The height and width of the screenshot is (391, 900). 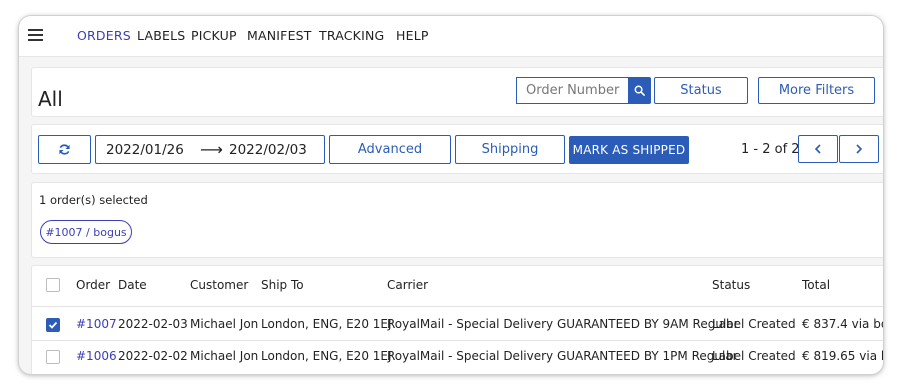 I want to click on search-icon, so click(x=639, y=90).